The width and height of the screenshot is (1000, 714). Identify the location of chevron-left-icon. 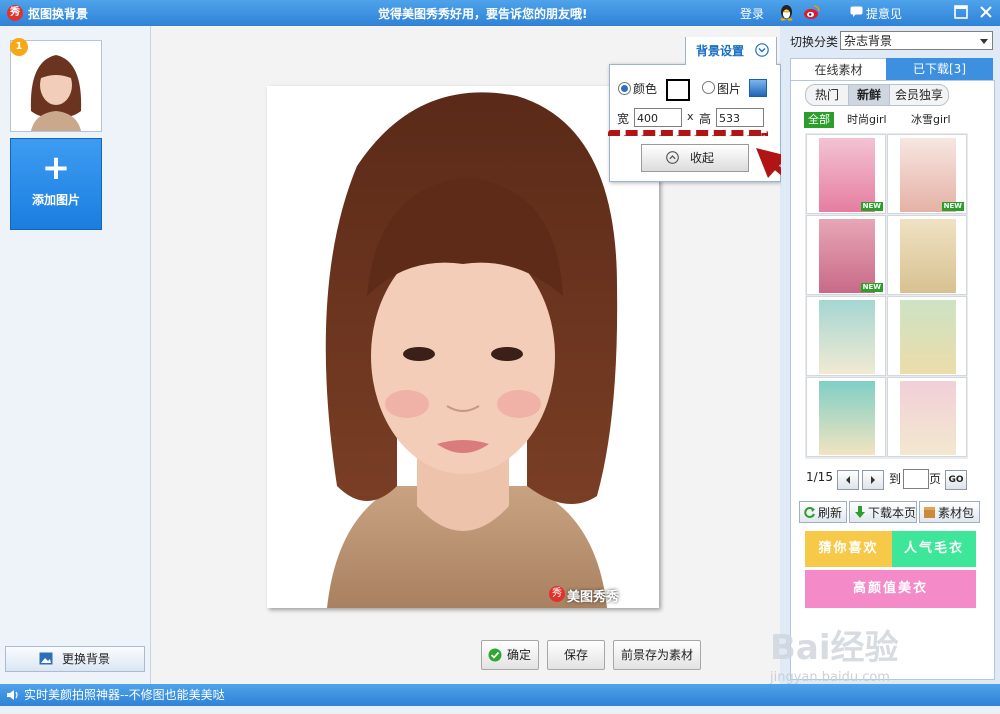
(848, 480).